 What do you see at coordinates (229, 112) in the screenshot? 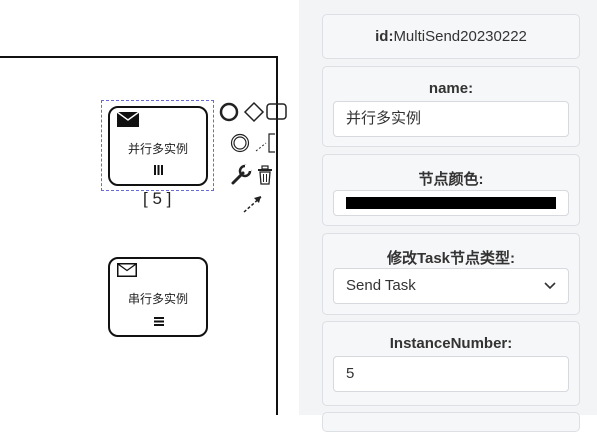
I see `circle-icon` at bounding box center [229, 112].